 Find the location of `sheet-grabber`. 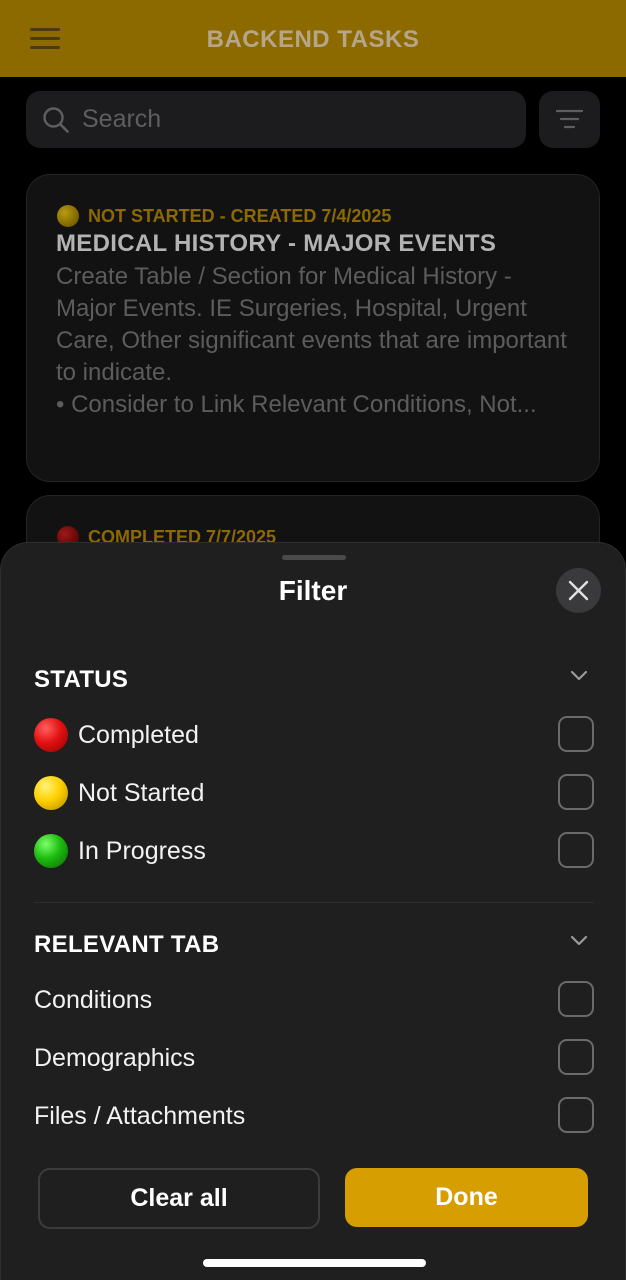

sheet-grabber is located at coordinates (314, 557).